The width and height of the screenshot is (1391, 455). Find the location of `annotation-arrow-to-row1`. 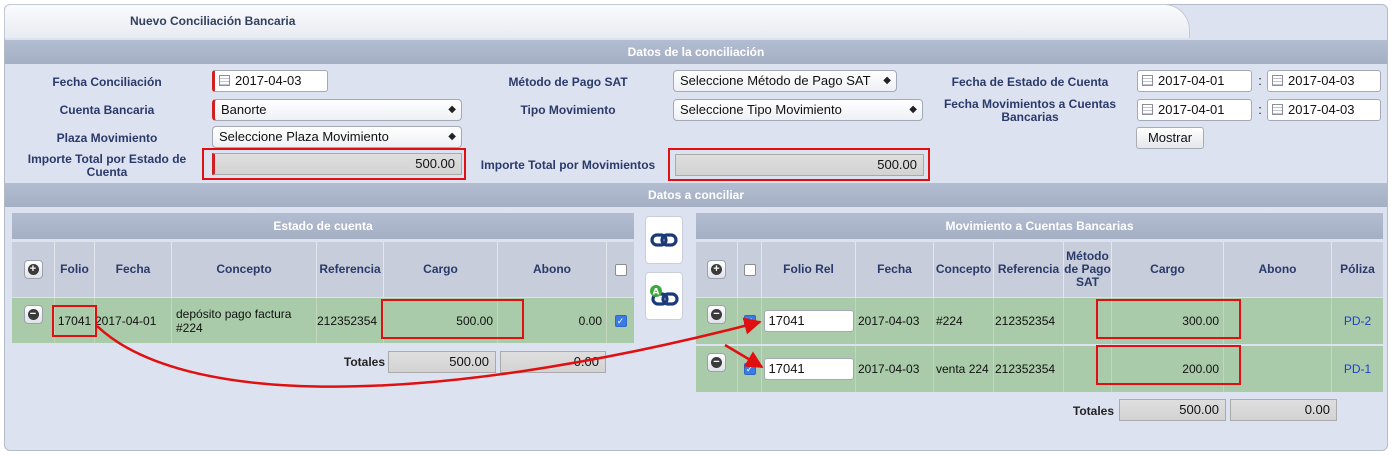

annotation-arrow-to-row1 is located at coordinates (429, 352).